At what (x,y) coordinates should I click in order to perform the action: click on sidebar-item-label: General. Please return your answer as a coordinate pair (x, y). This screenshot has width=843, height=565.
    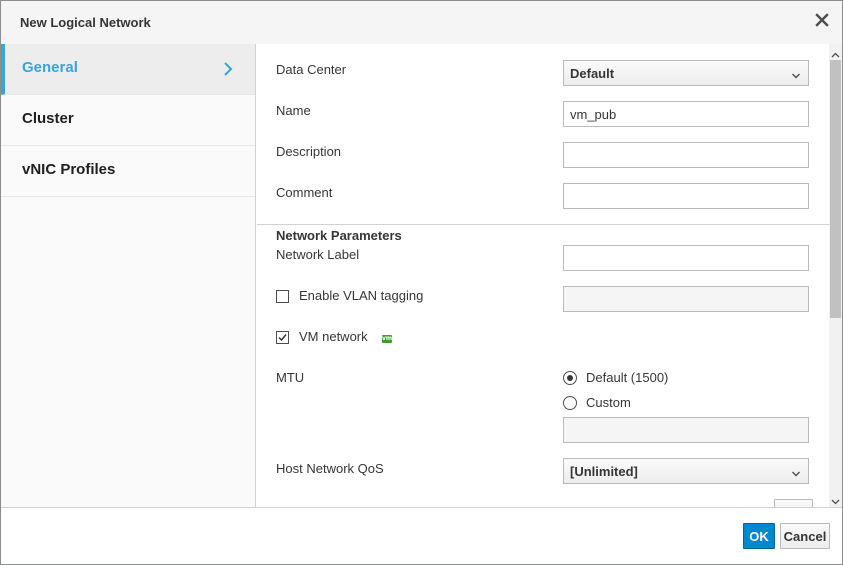
    Looking at the image, I should click on (50, 67).